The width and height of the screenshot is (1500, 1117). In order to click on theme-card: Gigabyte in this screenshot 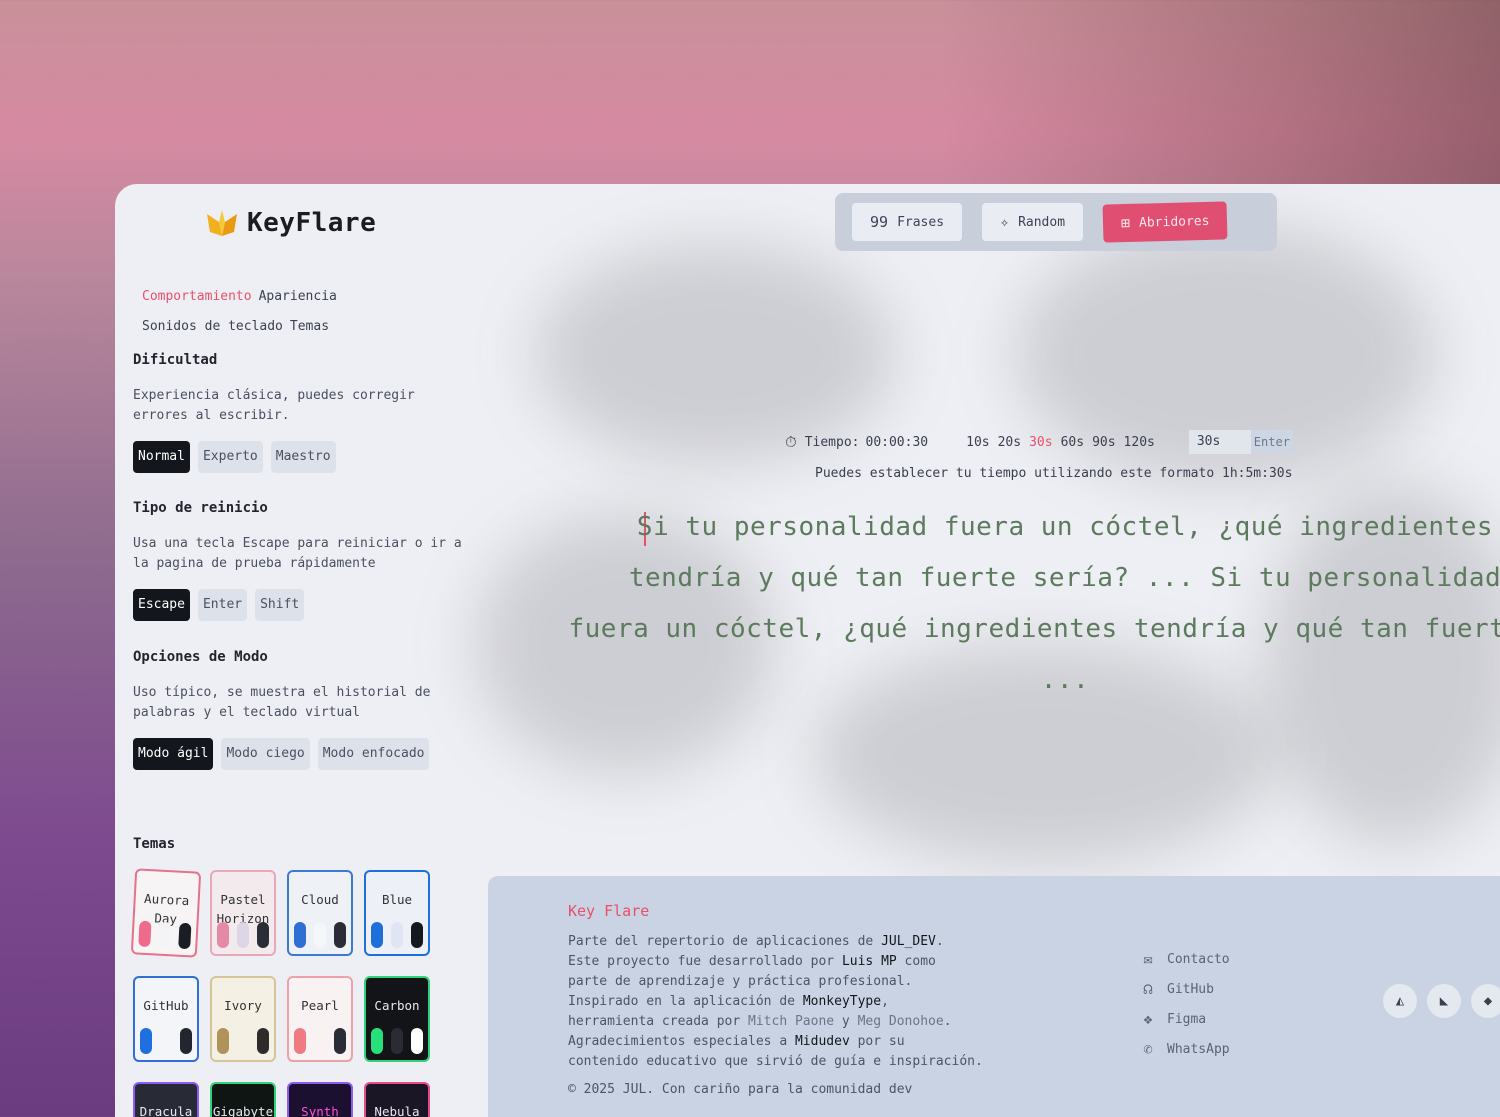, I will do `click(243, 1099)`.